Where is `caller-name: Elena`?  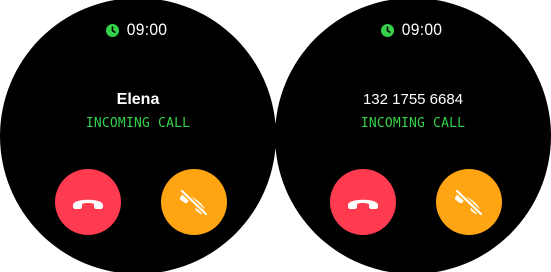
caller-name: Elena is located at coordinates (138, 99).